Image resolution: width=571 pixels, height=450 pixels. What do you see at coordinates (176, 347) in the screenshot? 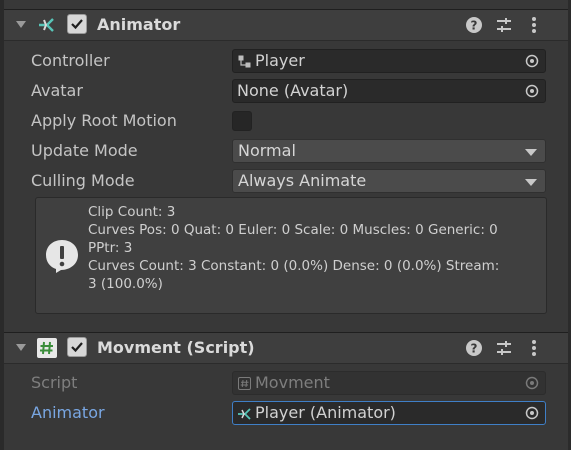
I see `component-title: Movment (Script)` at bounding box center [176, 347].